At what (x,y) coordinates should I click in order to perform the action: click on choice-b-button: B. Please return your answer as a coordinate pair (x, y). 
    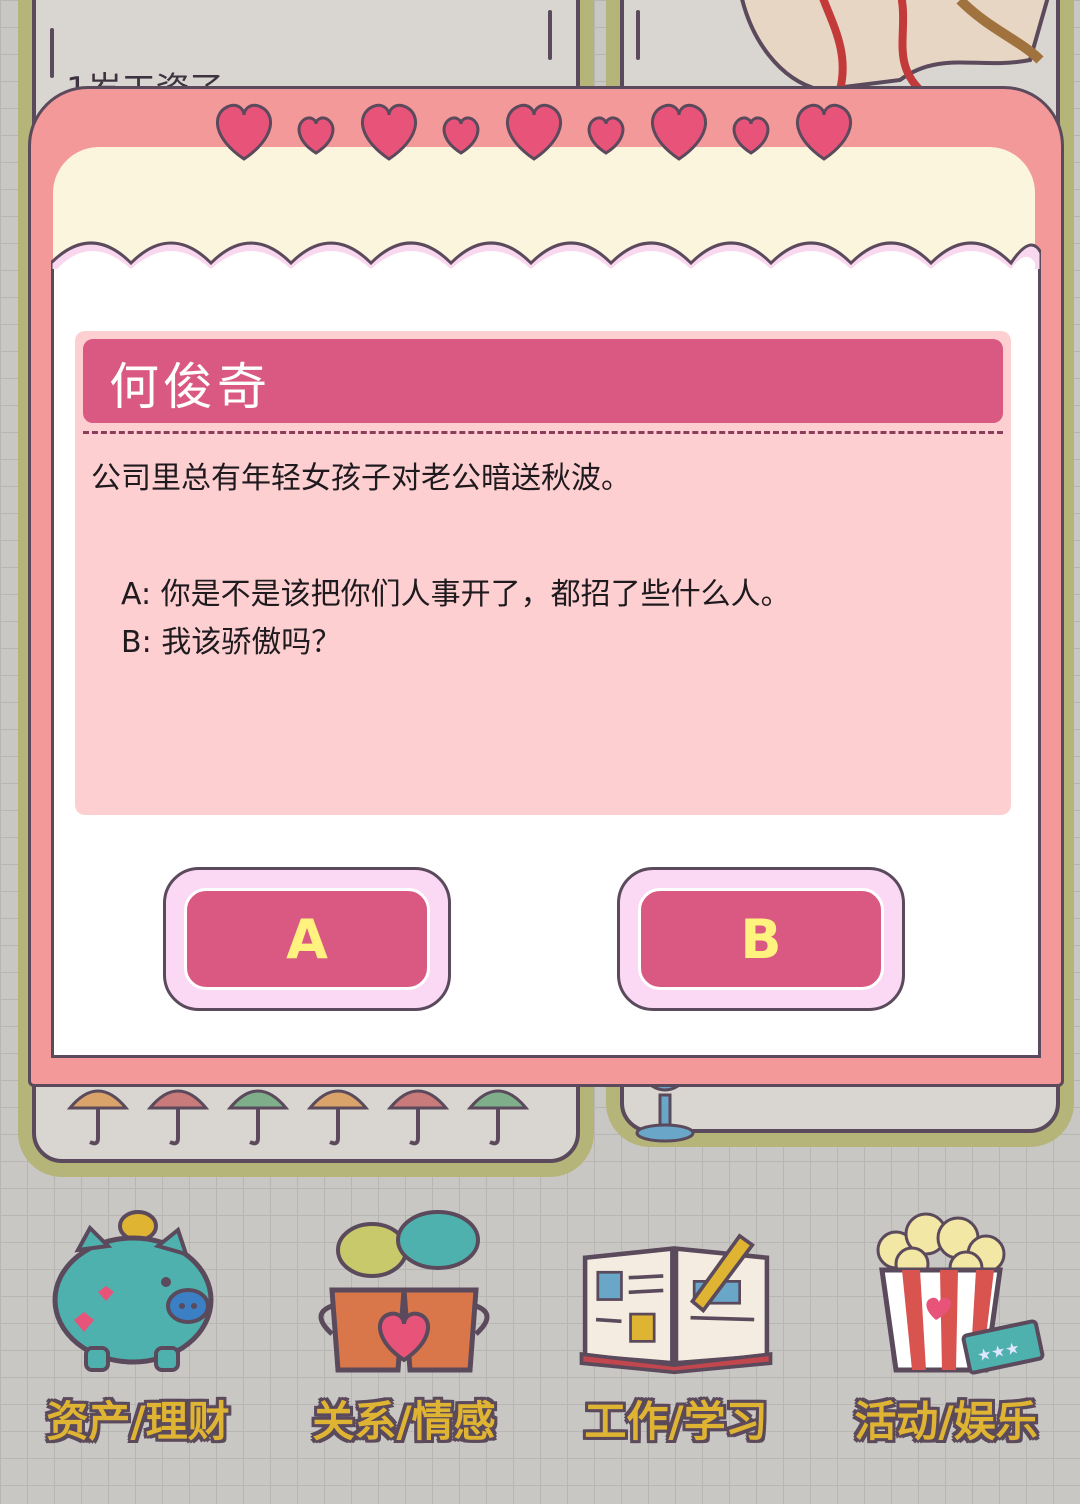
    Looking at the image, I should click on (761, 939).